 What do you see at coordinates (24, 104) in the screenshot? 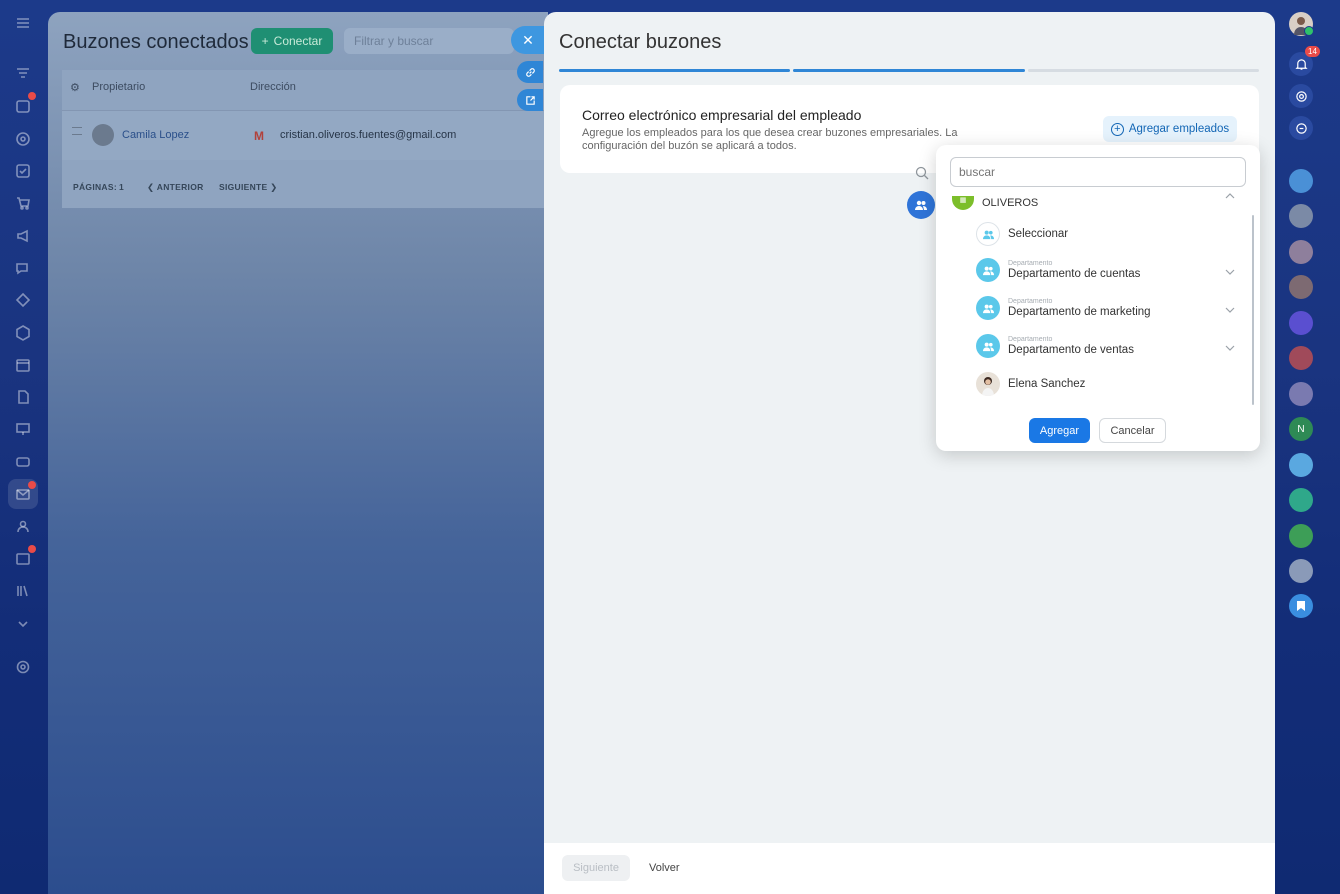
I see `tasks-icon` at bounding box center [24, 104].